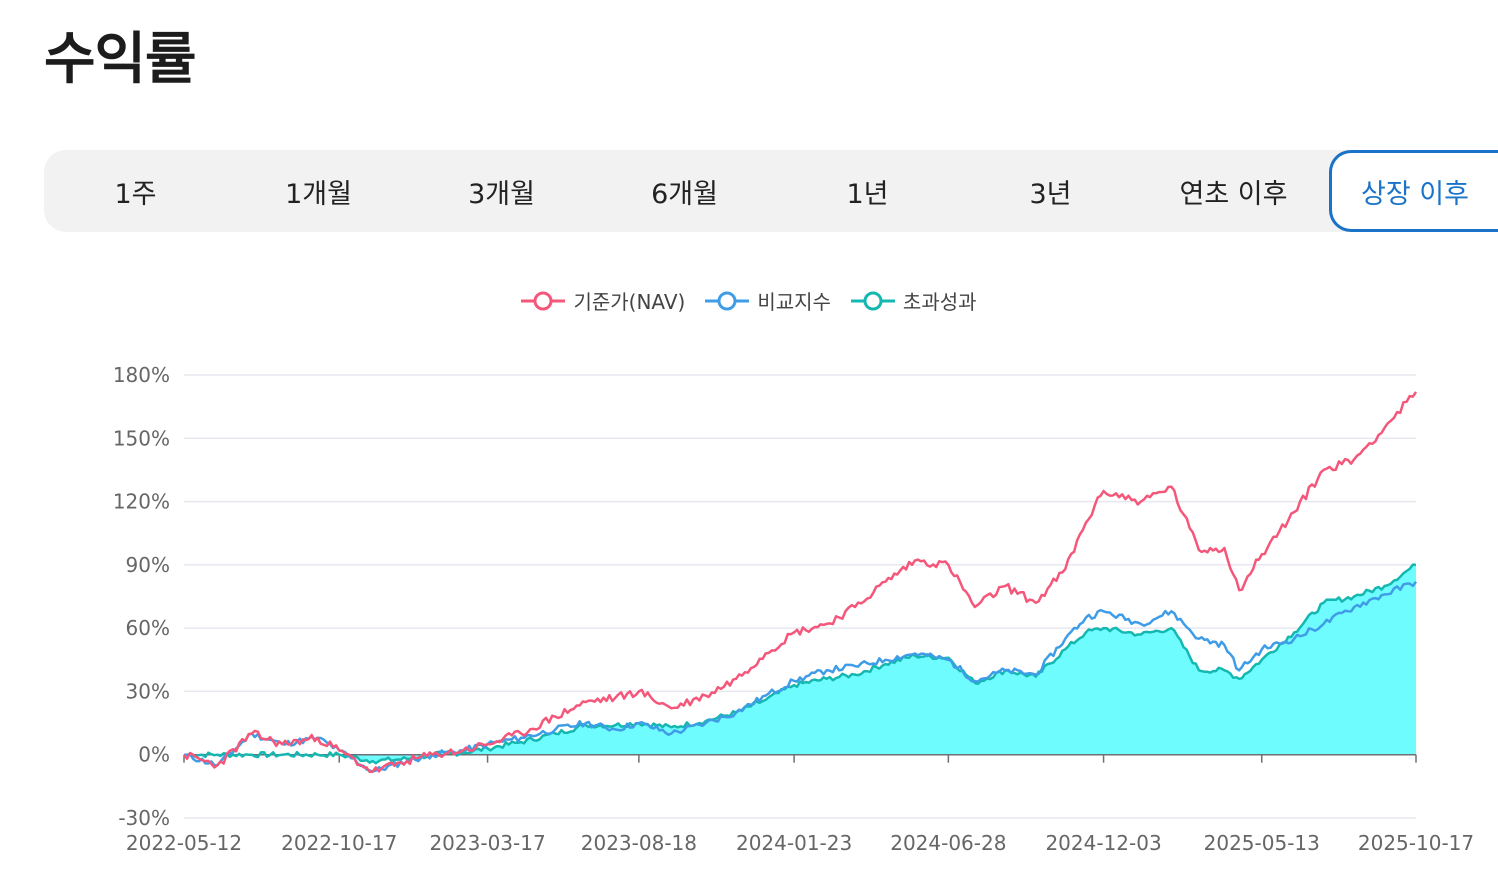  Describe the element at coordinates (148, 691) in the screenshot. I see `y-tick-label: 30%` at that location.